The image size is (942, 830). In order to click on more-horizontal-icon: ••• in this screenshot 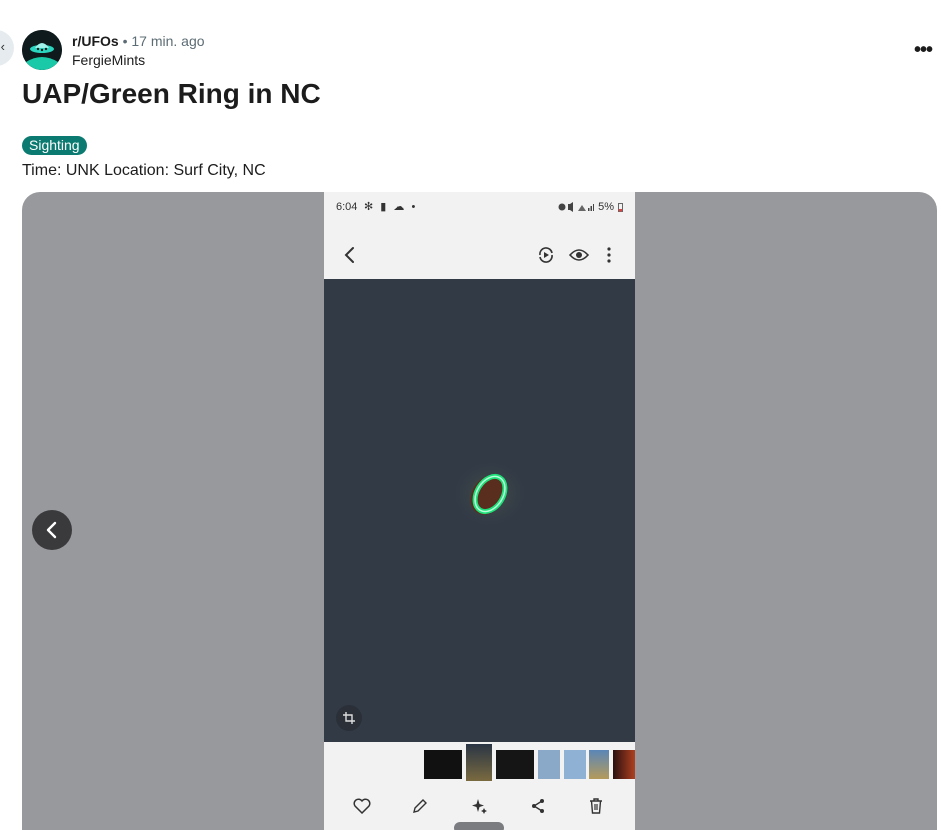, I will do `click(923, 49)`.